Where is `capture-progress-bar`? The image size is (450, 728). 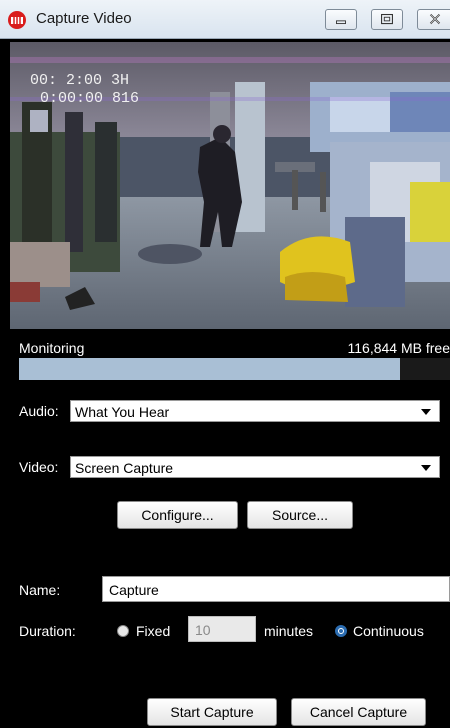 capture-progress-bar is located at coordinates (234, 369).